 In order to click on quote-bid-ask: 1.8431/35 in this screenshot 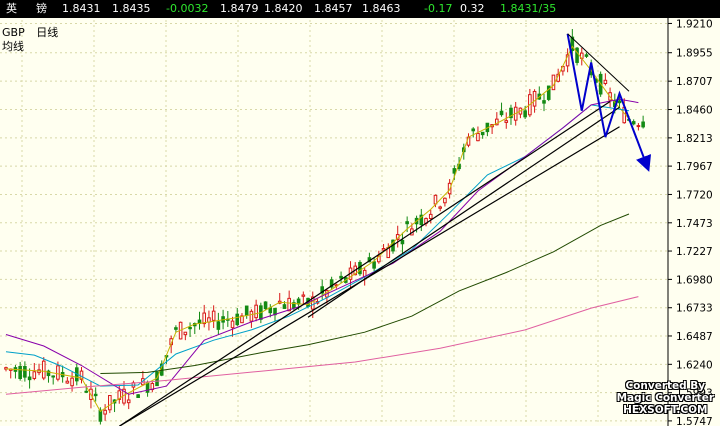, I will do `click(528, 8)`.